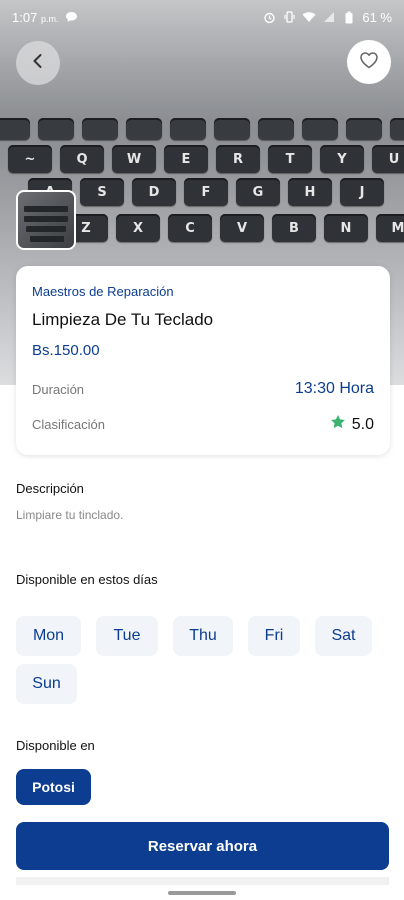 This screenshot has width=404, height=900. I want to click on bottom-divider, so click(202, 881).